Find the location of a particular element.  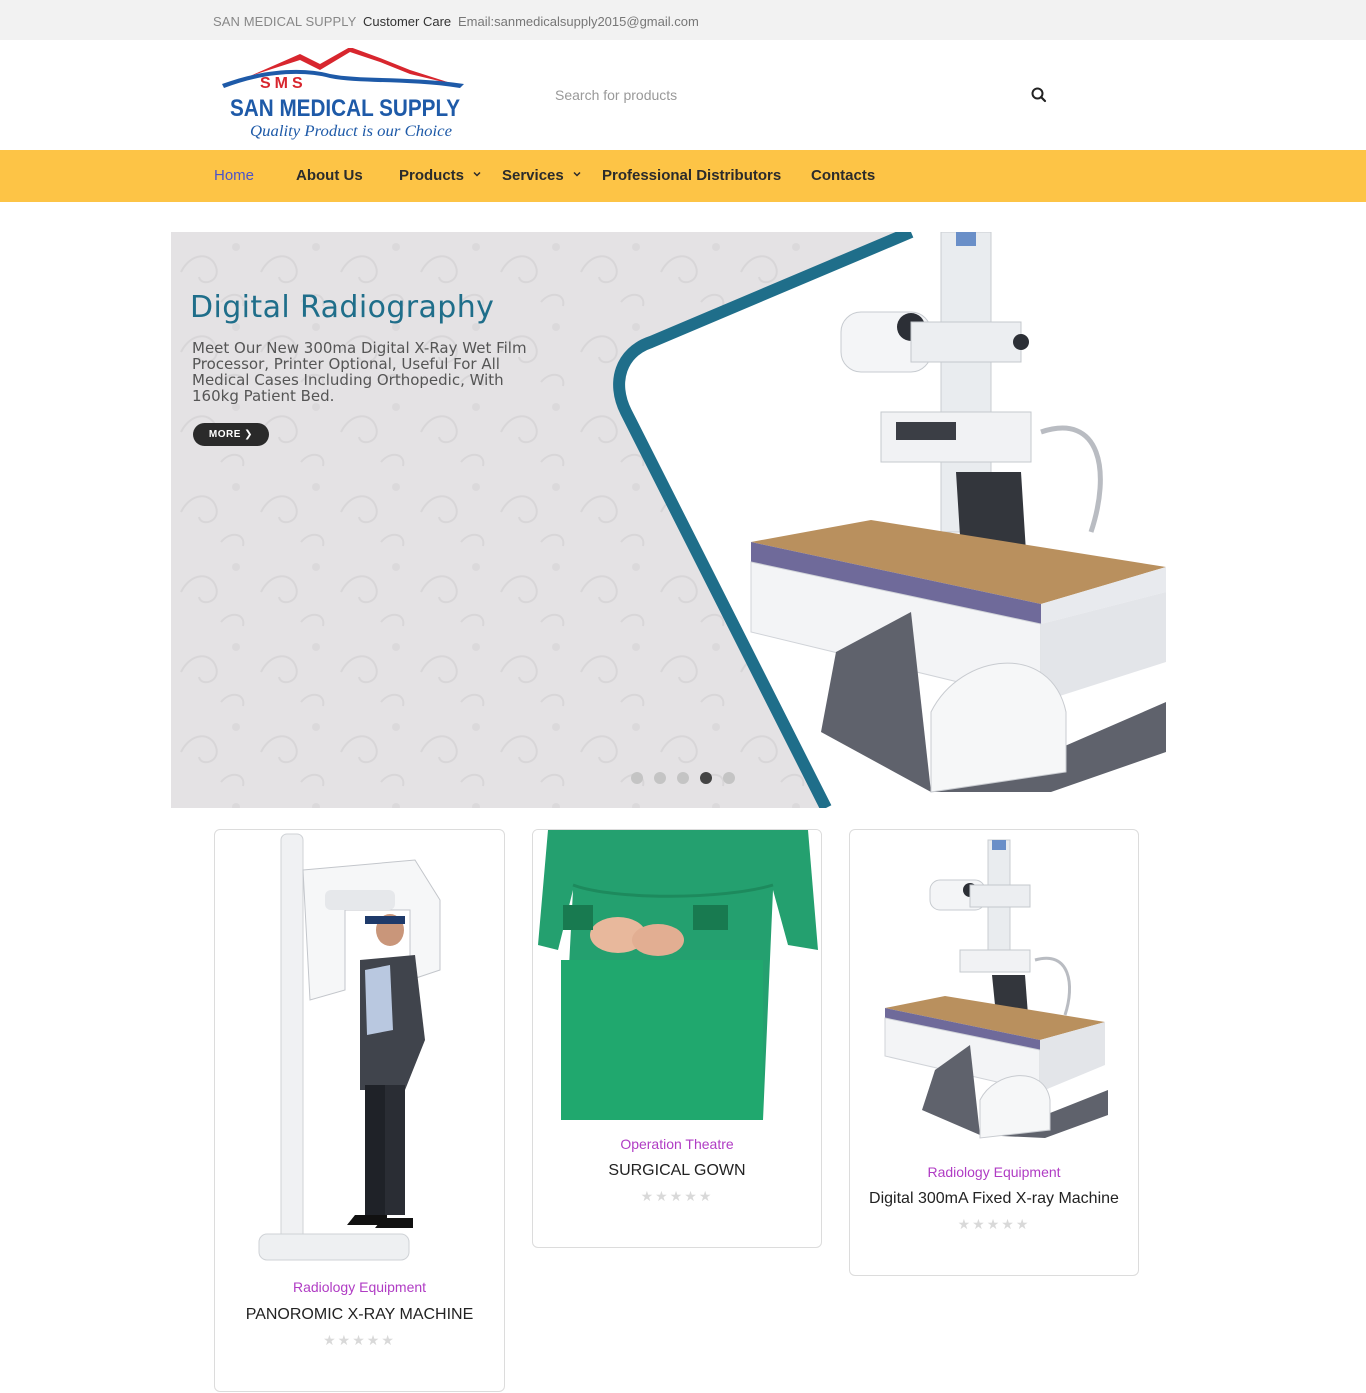

product-card: Operation Theatre SURGICAL GOWN ★★★★★ is located at coordinates (677, 1038).